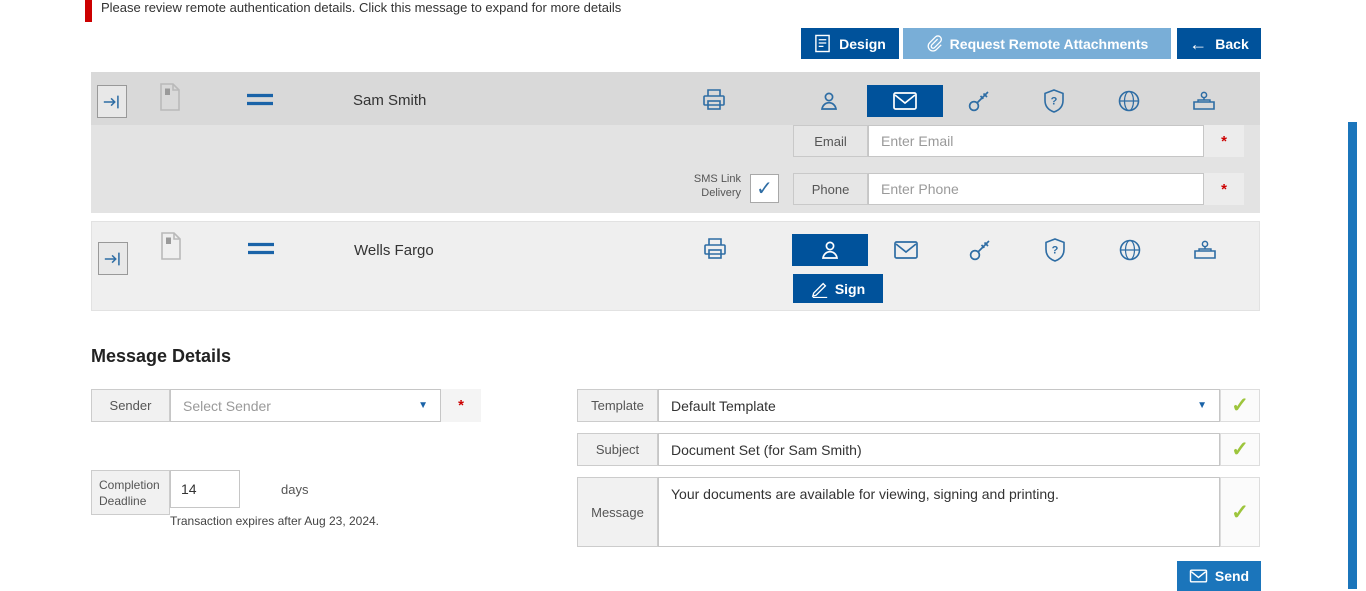  Describe the element at coordinates (305, 405) in the screenshot. I see `sender-select: Select Sender ▼` at that location.